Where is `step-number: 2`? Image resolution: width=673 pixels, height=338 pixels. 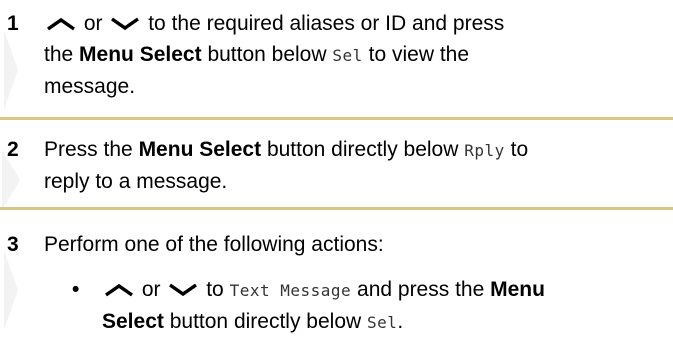
step-number: 2 is located at coordinates (13, 149).